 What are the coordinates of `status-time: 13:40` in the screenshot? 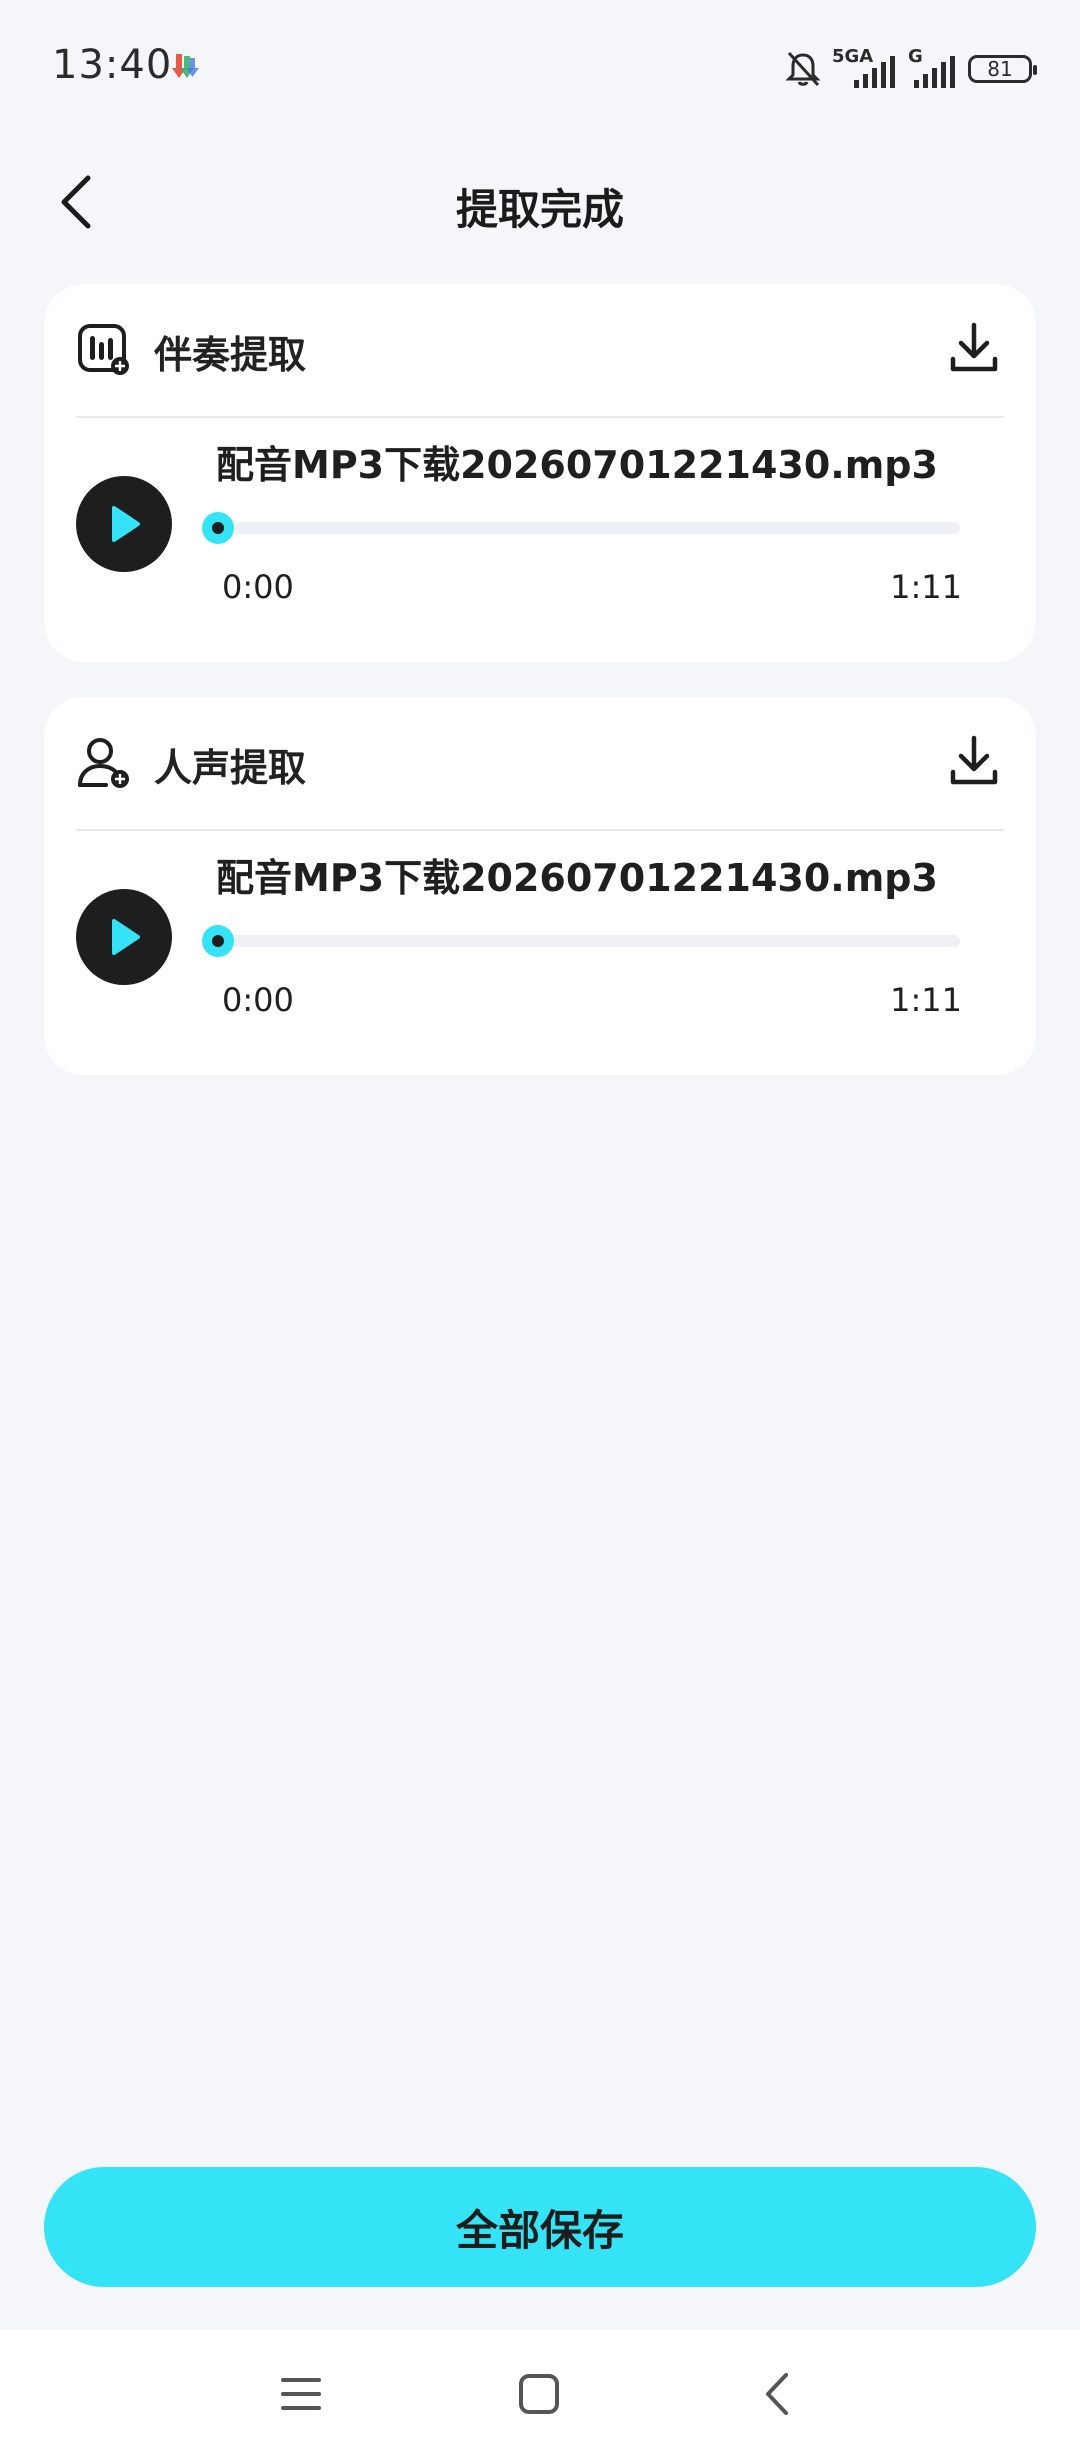 It's located at (112, 65).